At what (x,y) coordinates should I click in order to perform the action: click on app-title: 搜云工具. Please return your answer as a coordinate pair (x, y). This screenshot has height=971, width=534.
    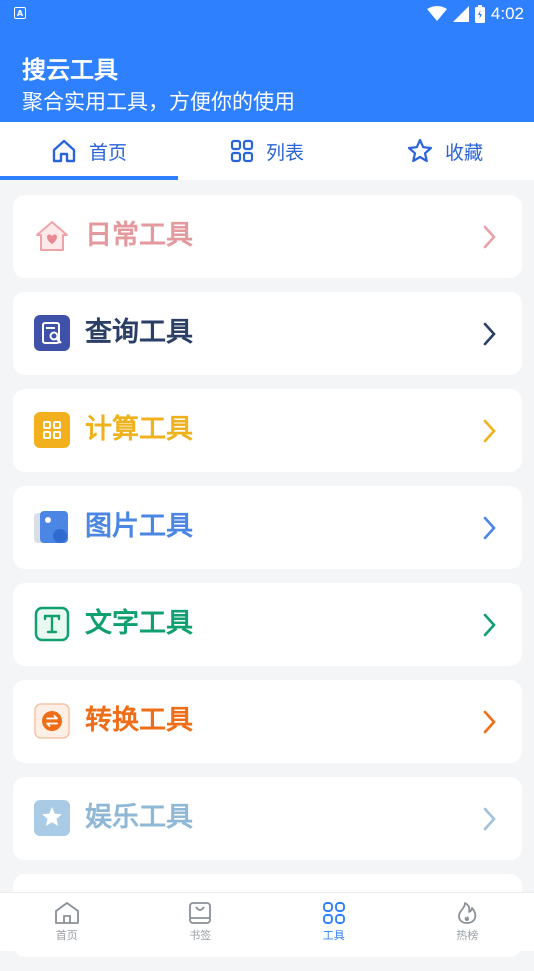
    Looking at the image, I should click on (70, 67).